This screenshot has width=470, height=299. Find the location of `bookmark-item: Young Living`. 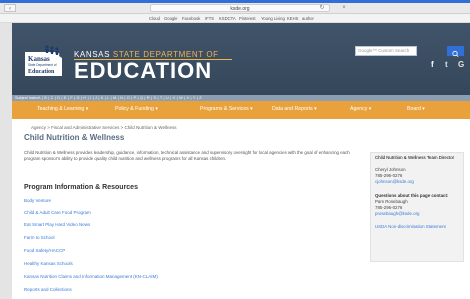

bookmark-item: Young Living is located at coordinates (273, 18).